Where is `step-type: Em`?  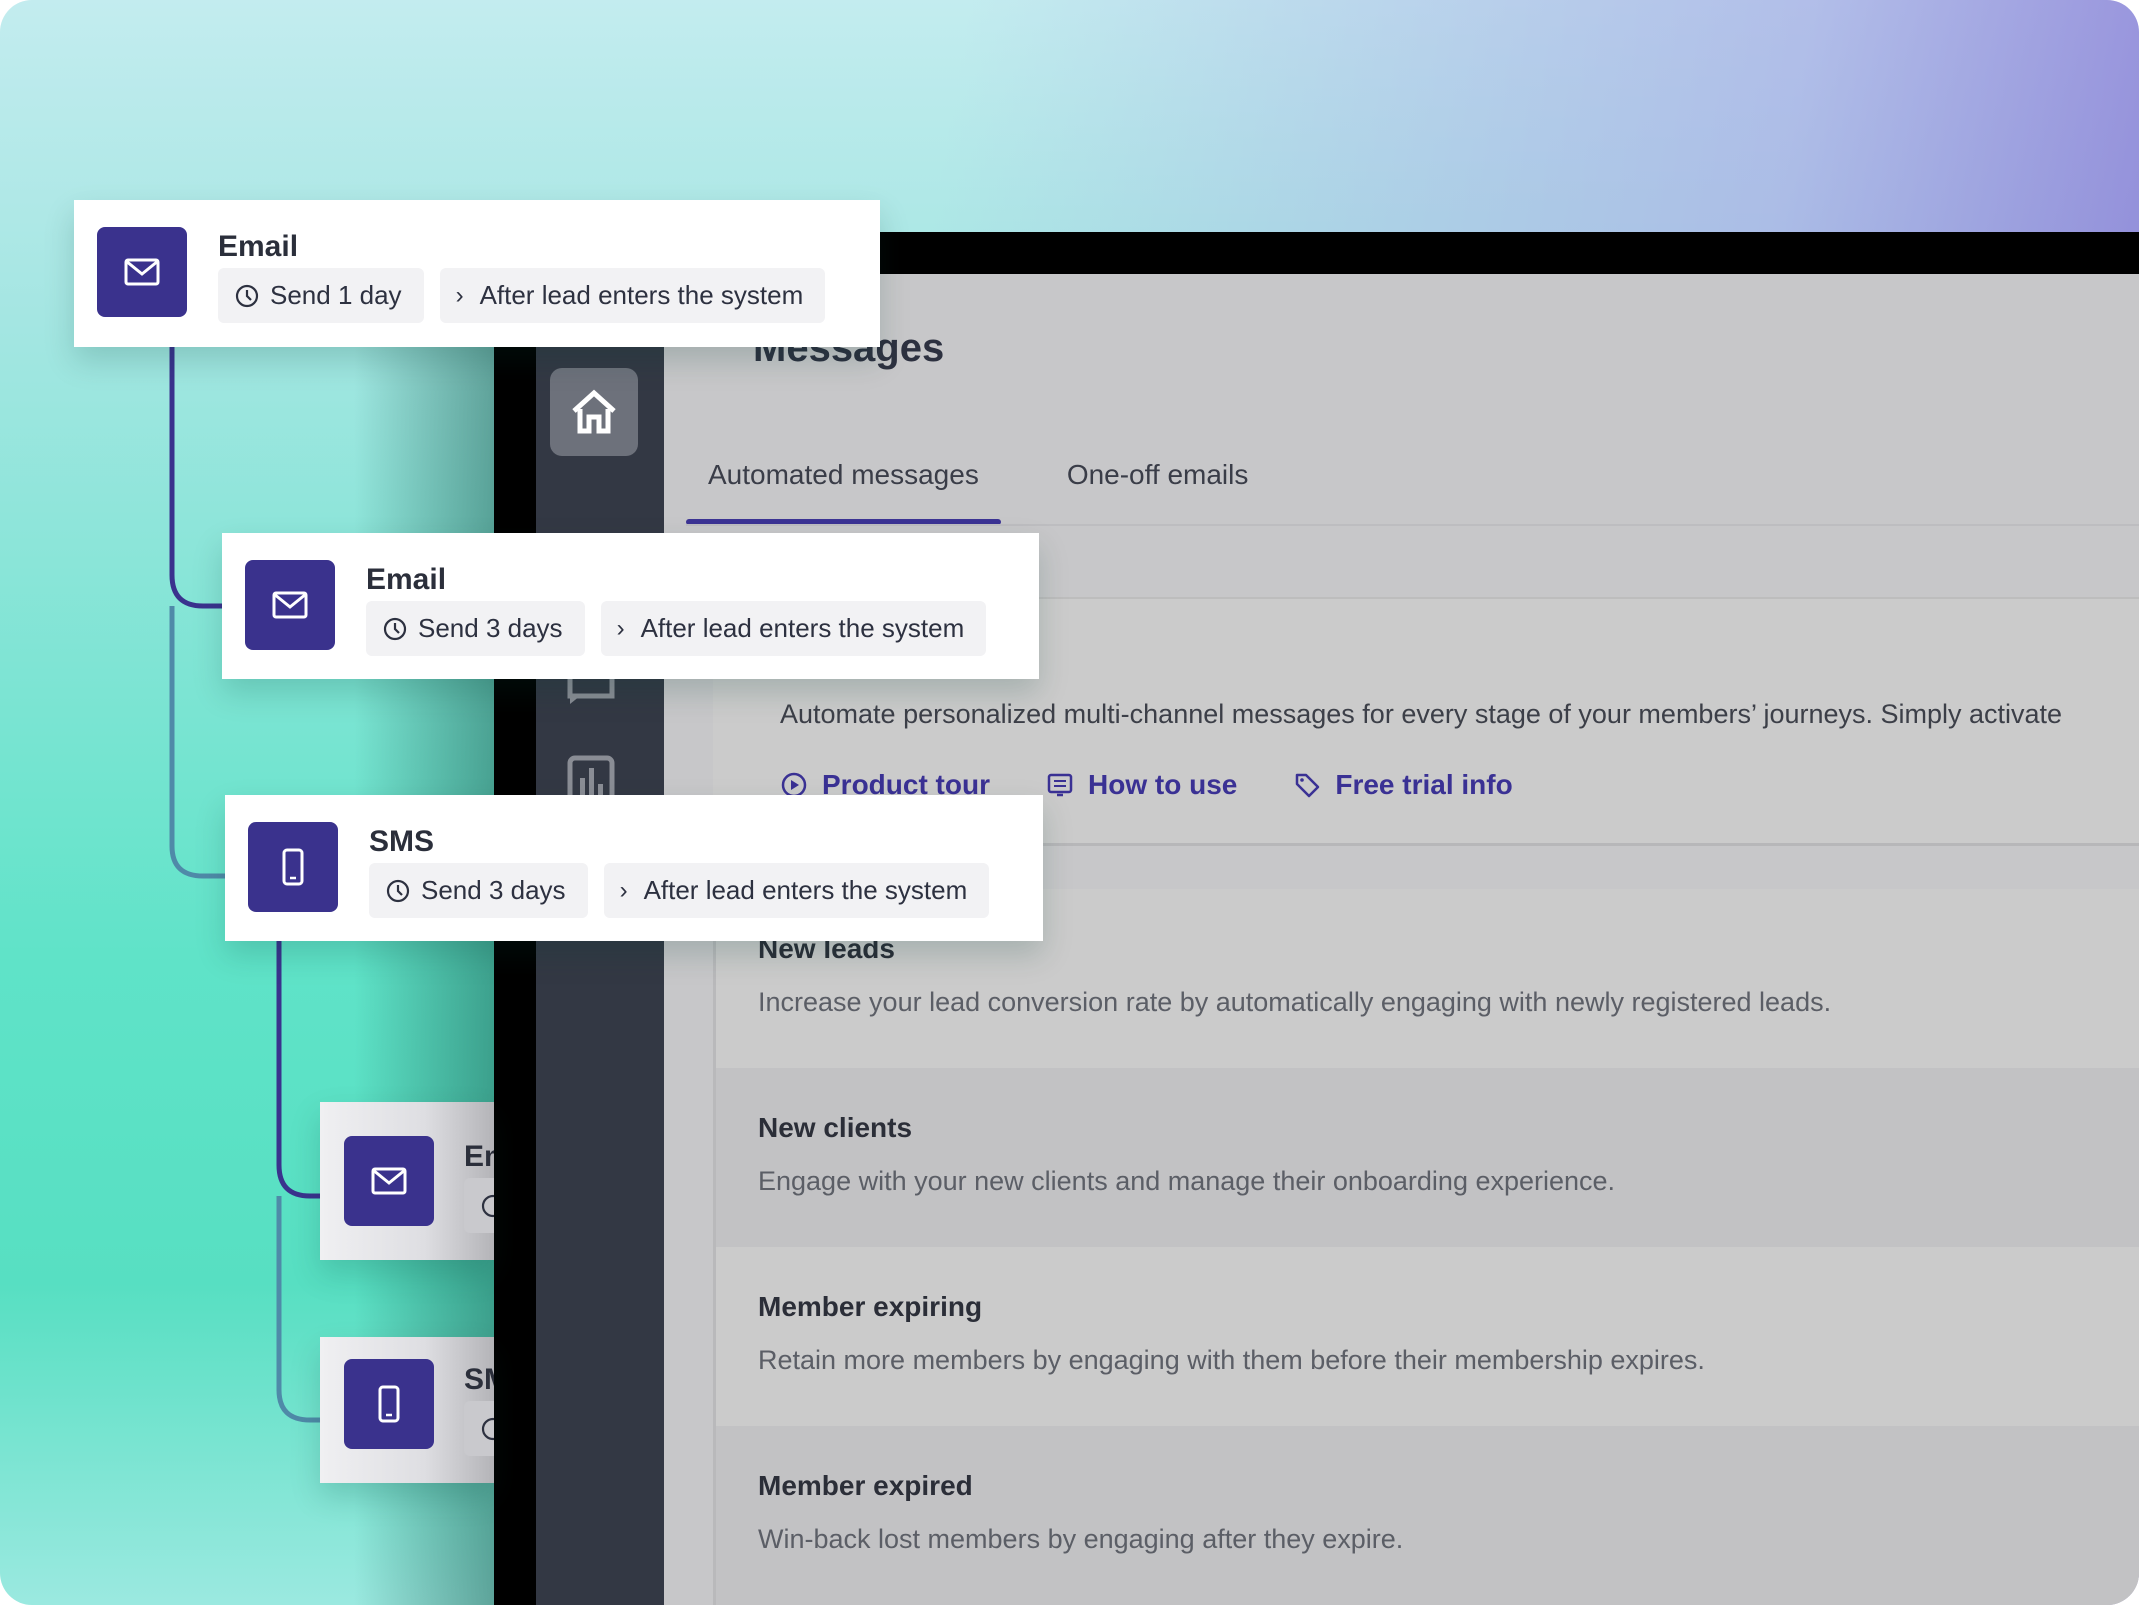
step-type: Em is located at coordinates (479, 1156).